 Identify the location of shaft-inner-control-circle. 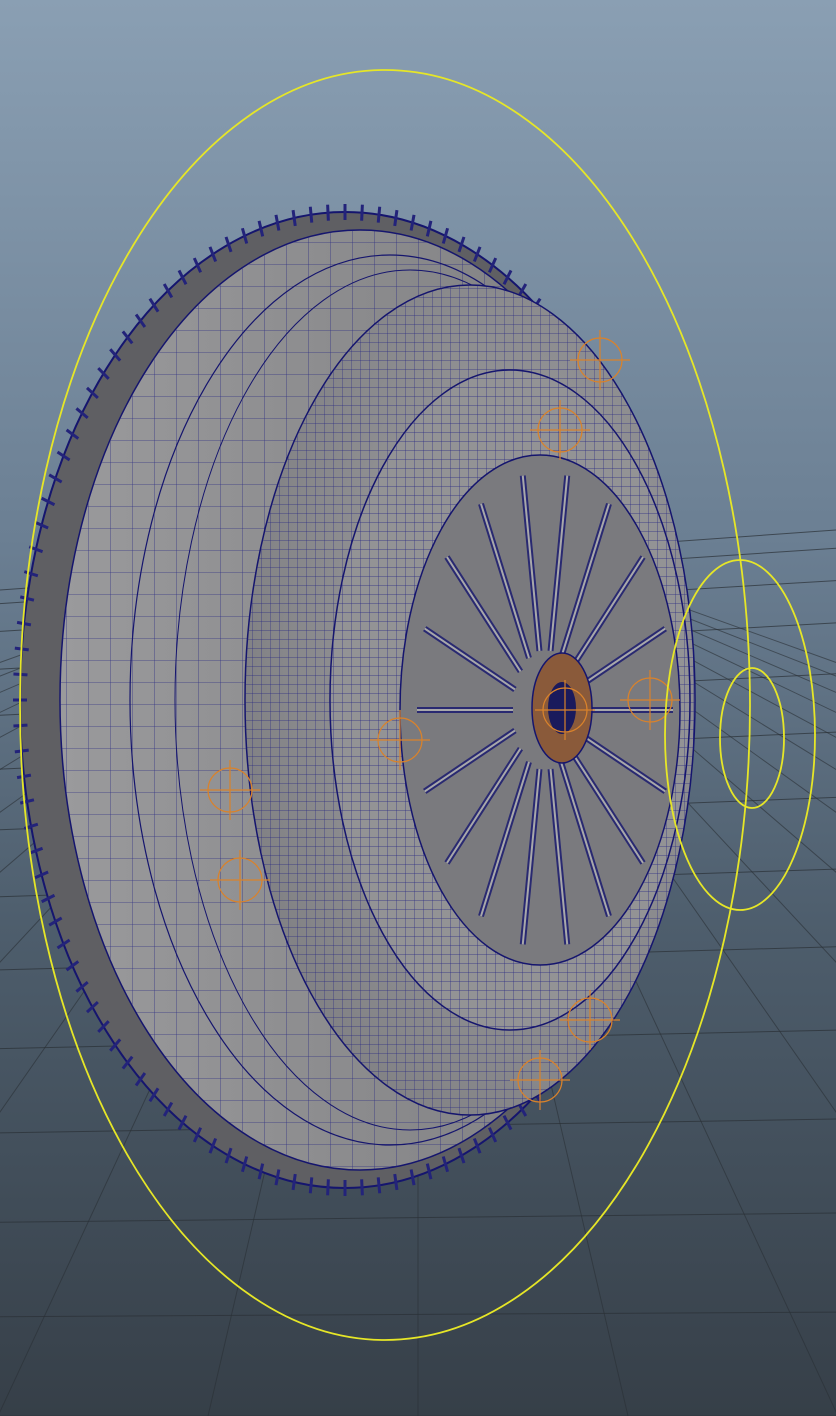
(752, 738).